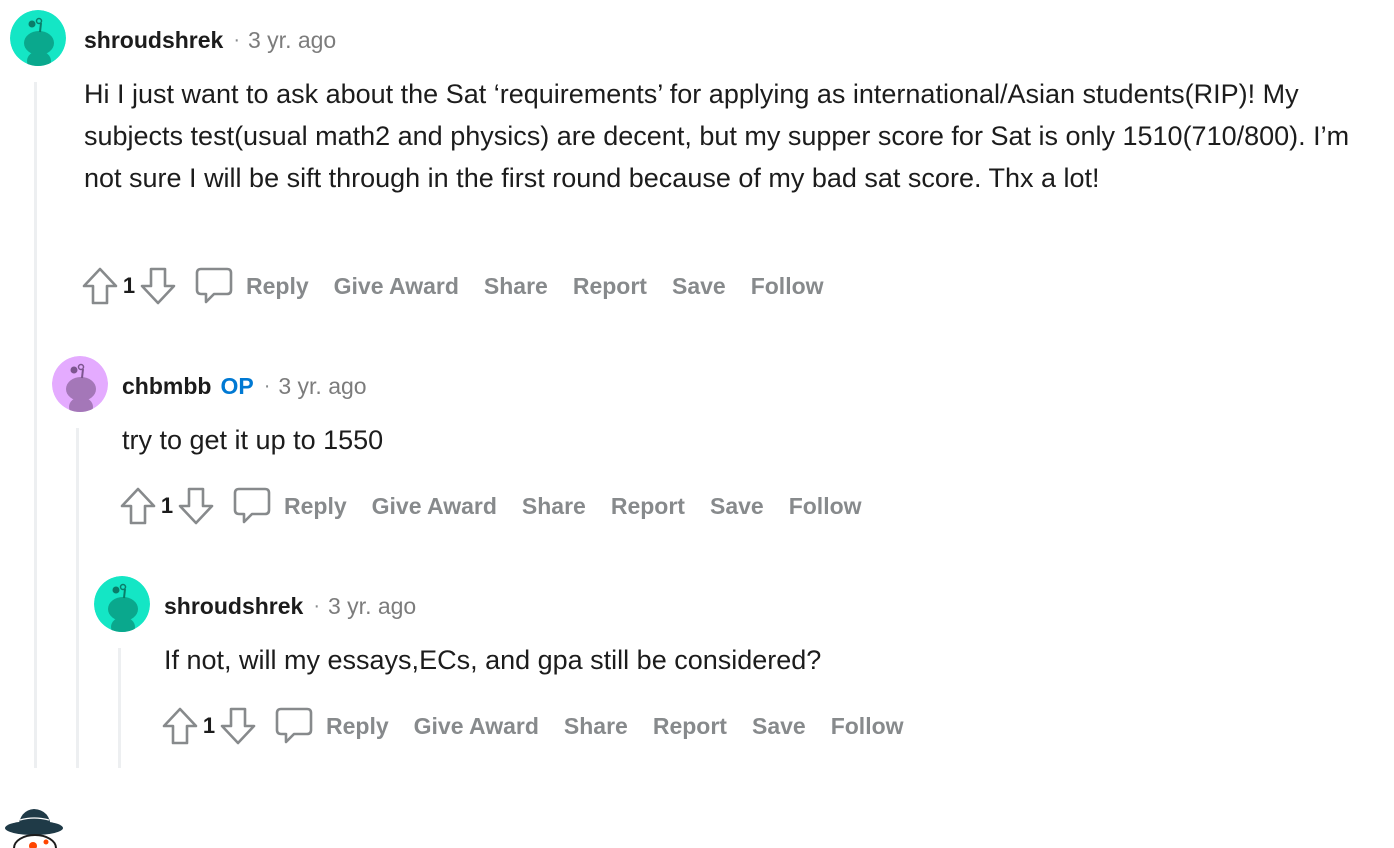  I want to click on comment-meta: chbmbb OP · 3 yr. ago, so click(244, 386).